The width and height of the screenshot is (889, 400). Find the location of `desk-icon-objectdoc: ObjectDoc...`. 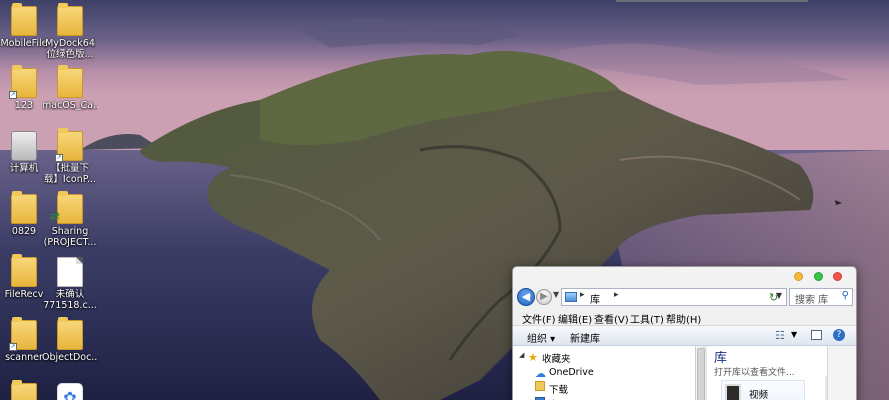

desk-icon-objectdoc: ObjectDoc... is located at coordinates (70, 339).